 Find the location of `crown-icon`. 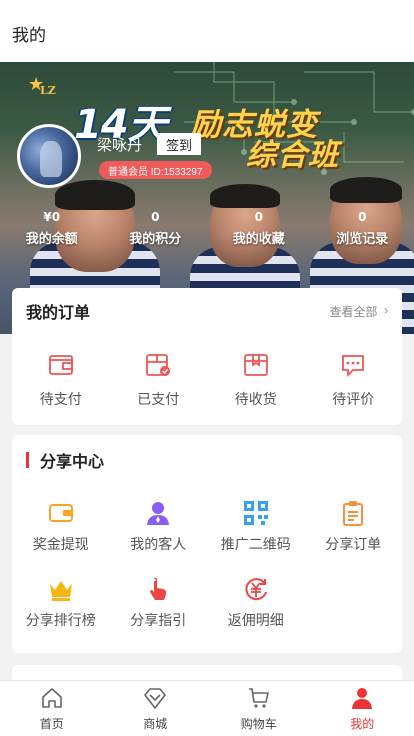

crown-icon is located at coordinates (60, 591).